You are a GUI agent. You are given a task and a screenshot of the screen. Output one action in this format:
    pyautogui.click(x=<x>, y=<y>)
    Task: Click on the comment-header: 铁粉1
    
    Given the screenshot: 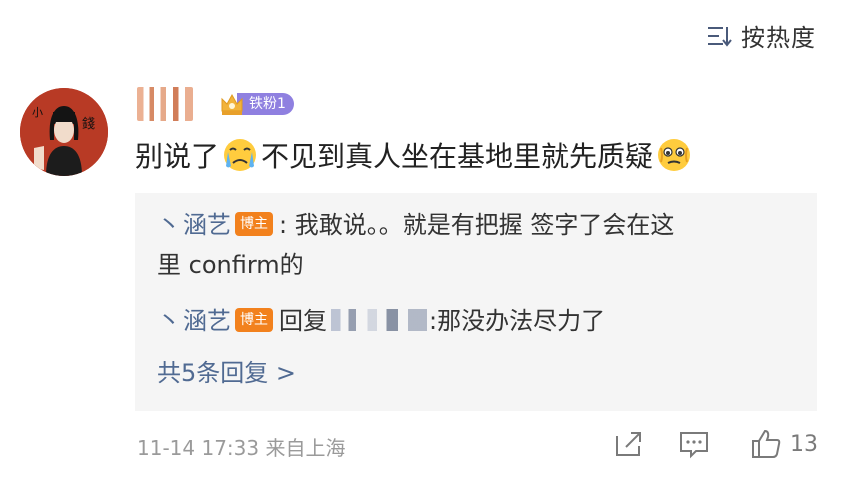 What is the action you would take?
    pyautogui.click(x=215, y=104)
    